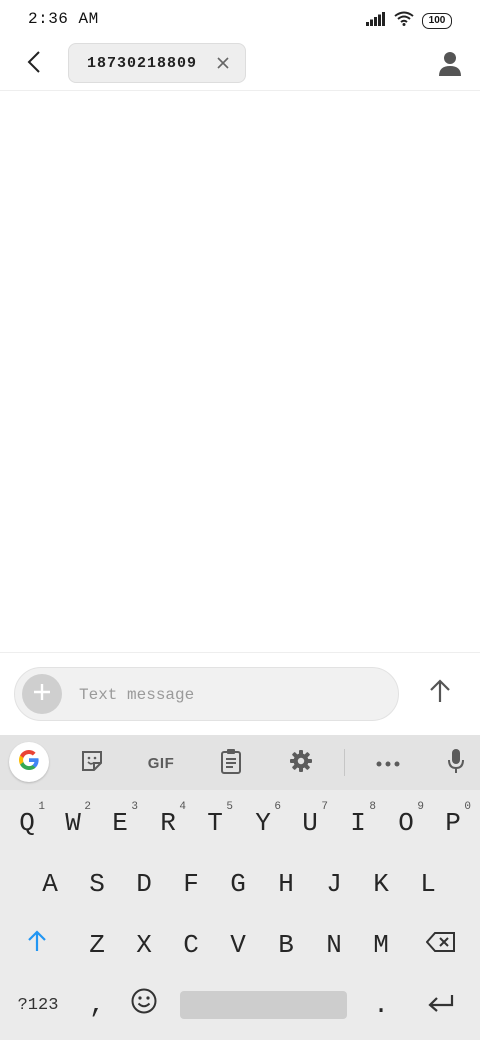 This screenshot has height=1040, width=480. I want to click on conversation-header: 18730218809, so click(240, 65).